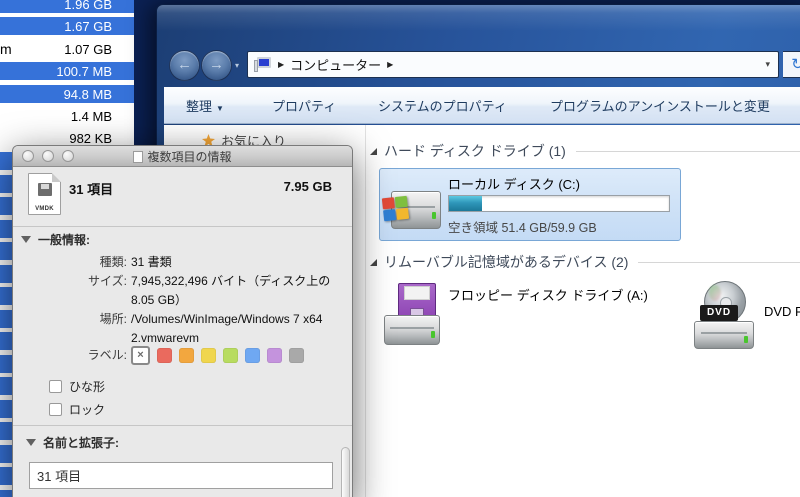 The image size is (800, 497). Describe the element at coordinates (44, 194) in the screenshot. I see `vmdk-file-icon: VMDK` at that location.